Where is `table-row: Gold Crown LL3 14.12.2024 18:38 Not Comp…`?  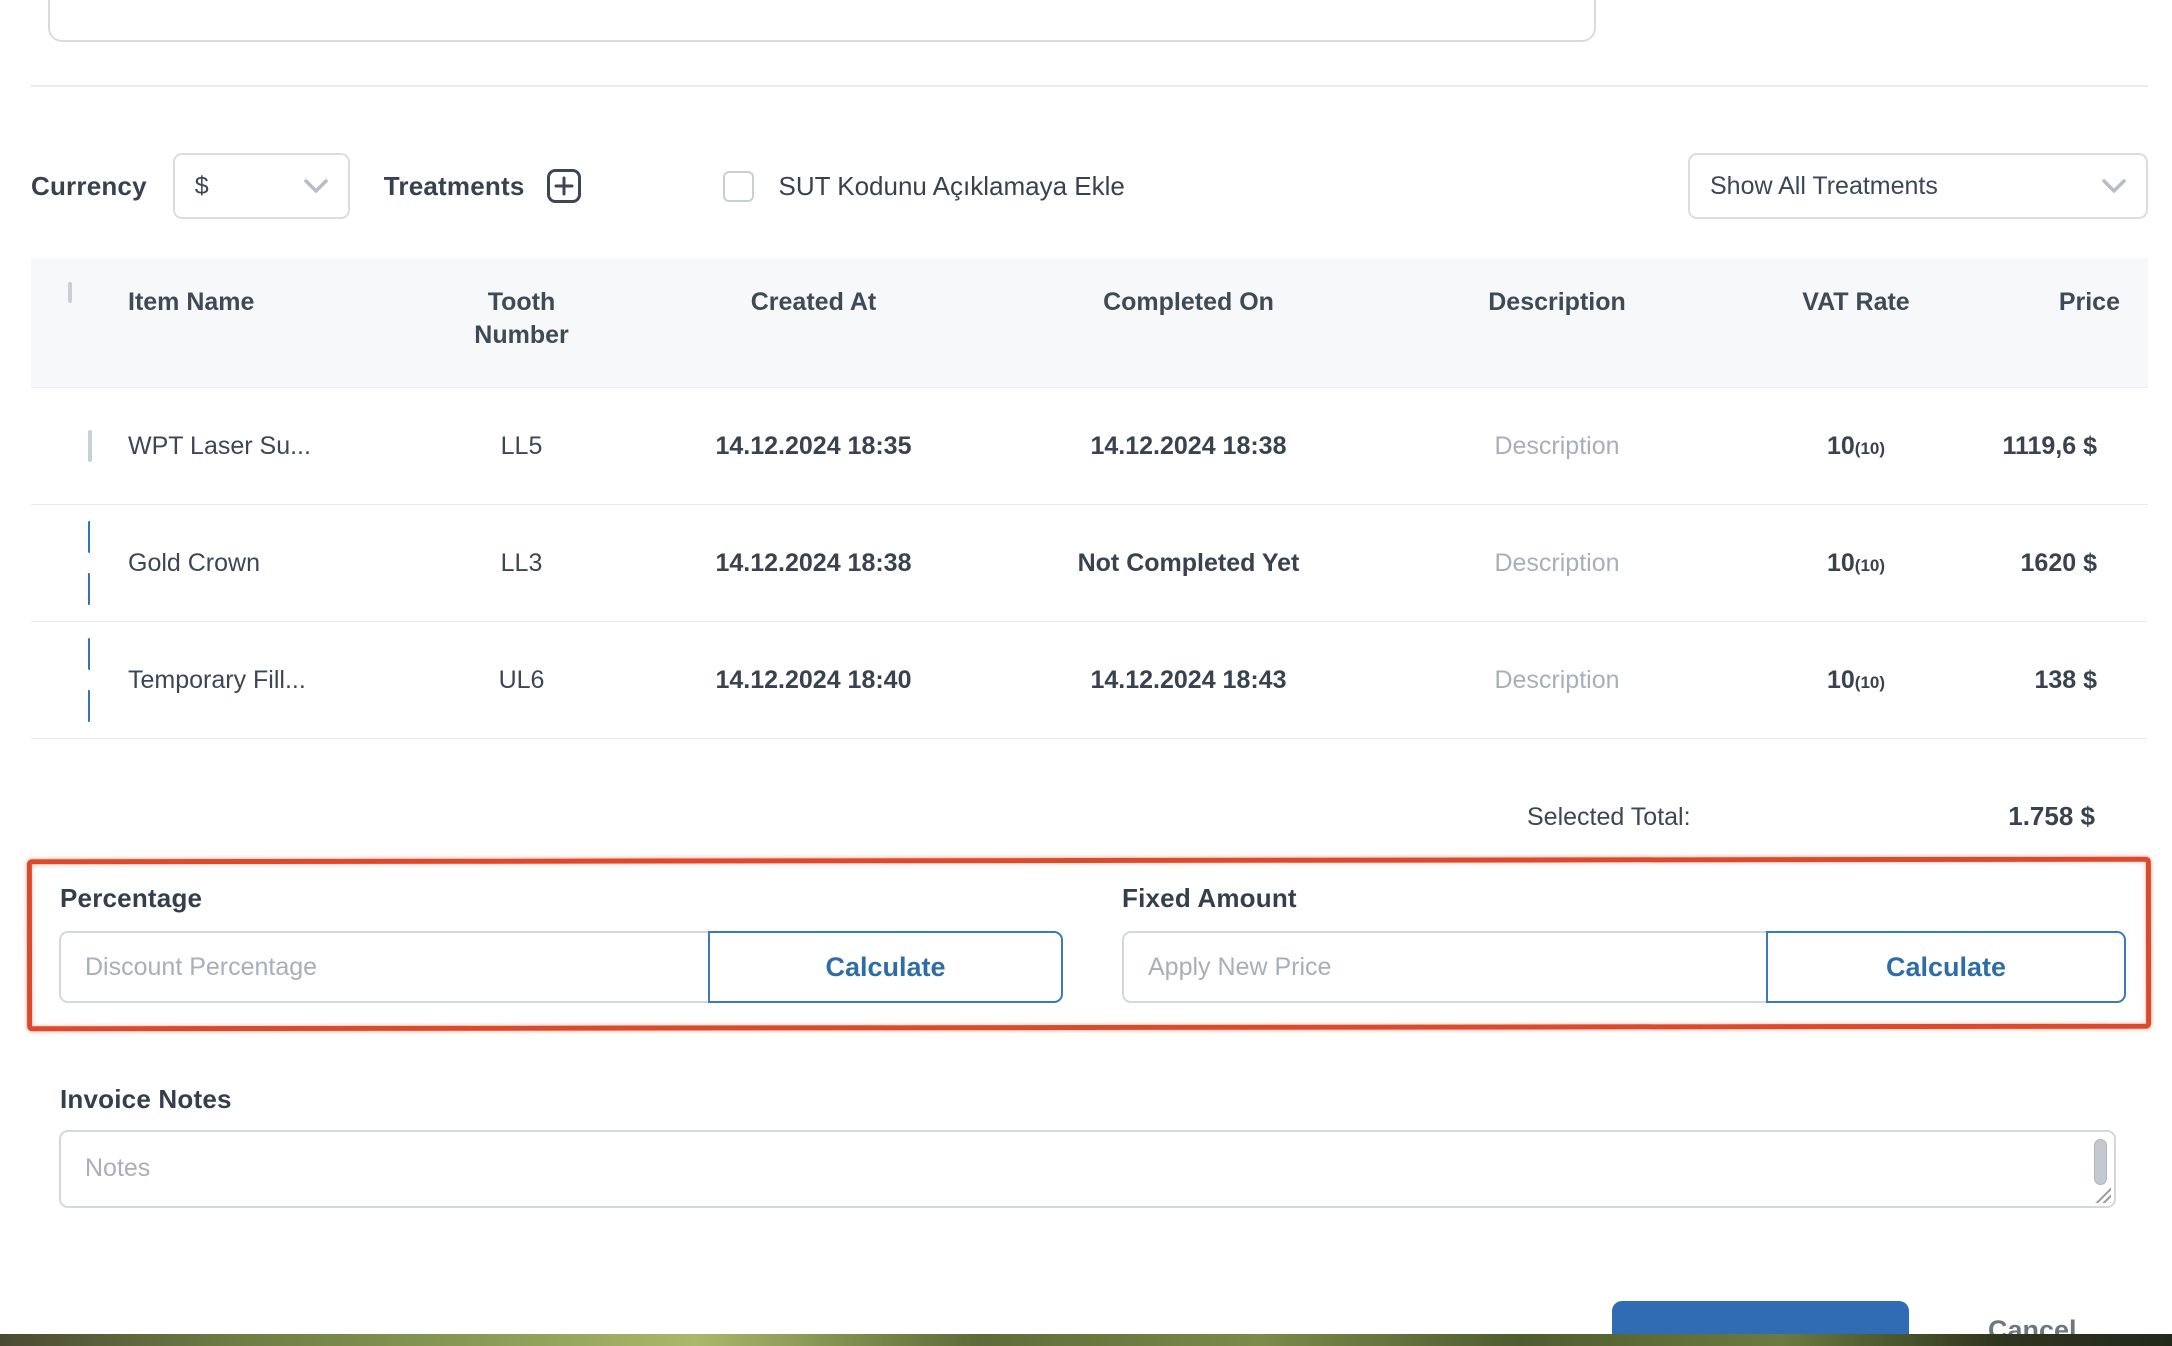
table-row: Gold Crown LL3 14.12.2024 18:38 Not Comp… is located at coordinates (1089, 563).